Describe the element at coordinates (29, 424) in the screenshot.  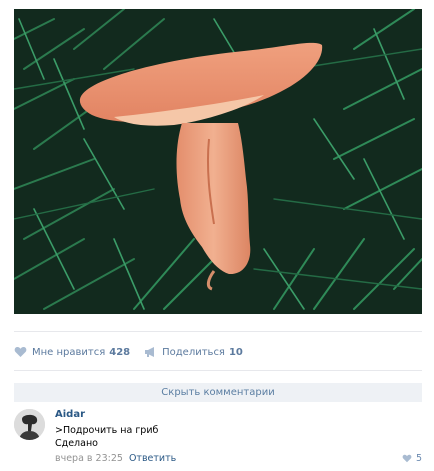
I see `avatar` at that location.